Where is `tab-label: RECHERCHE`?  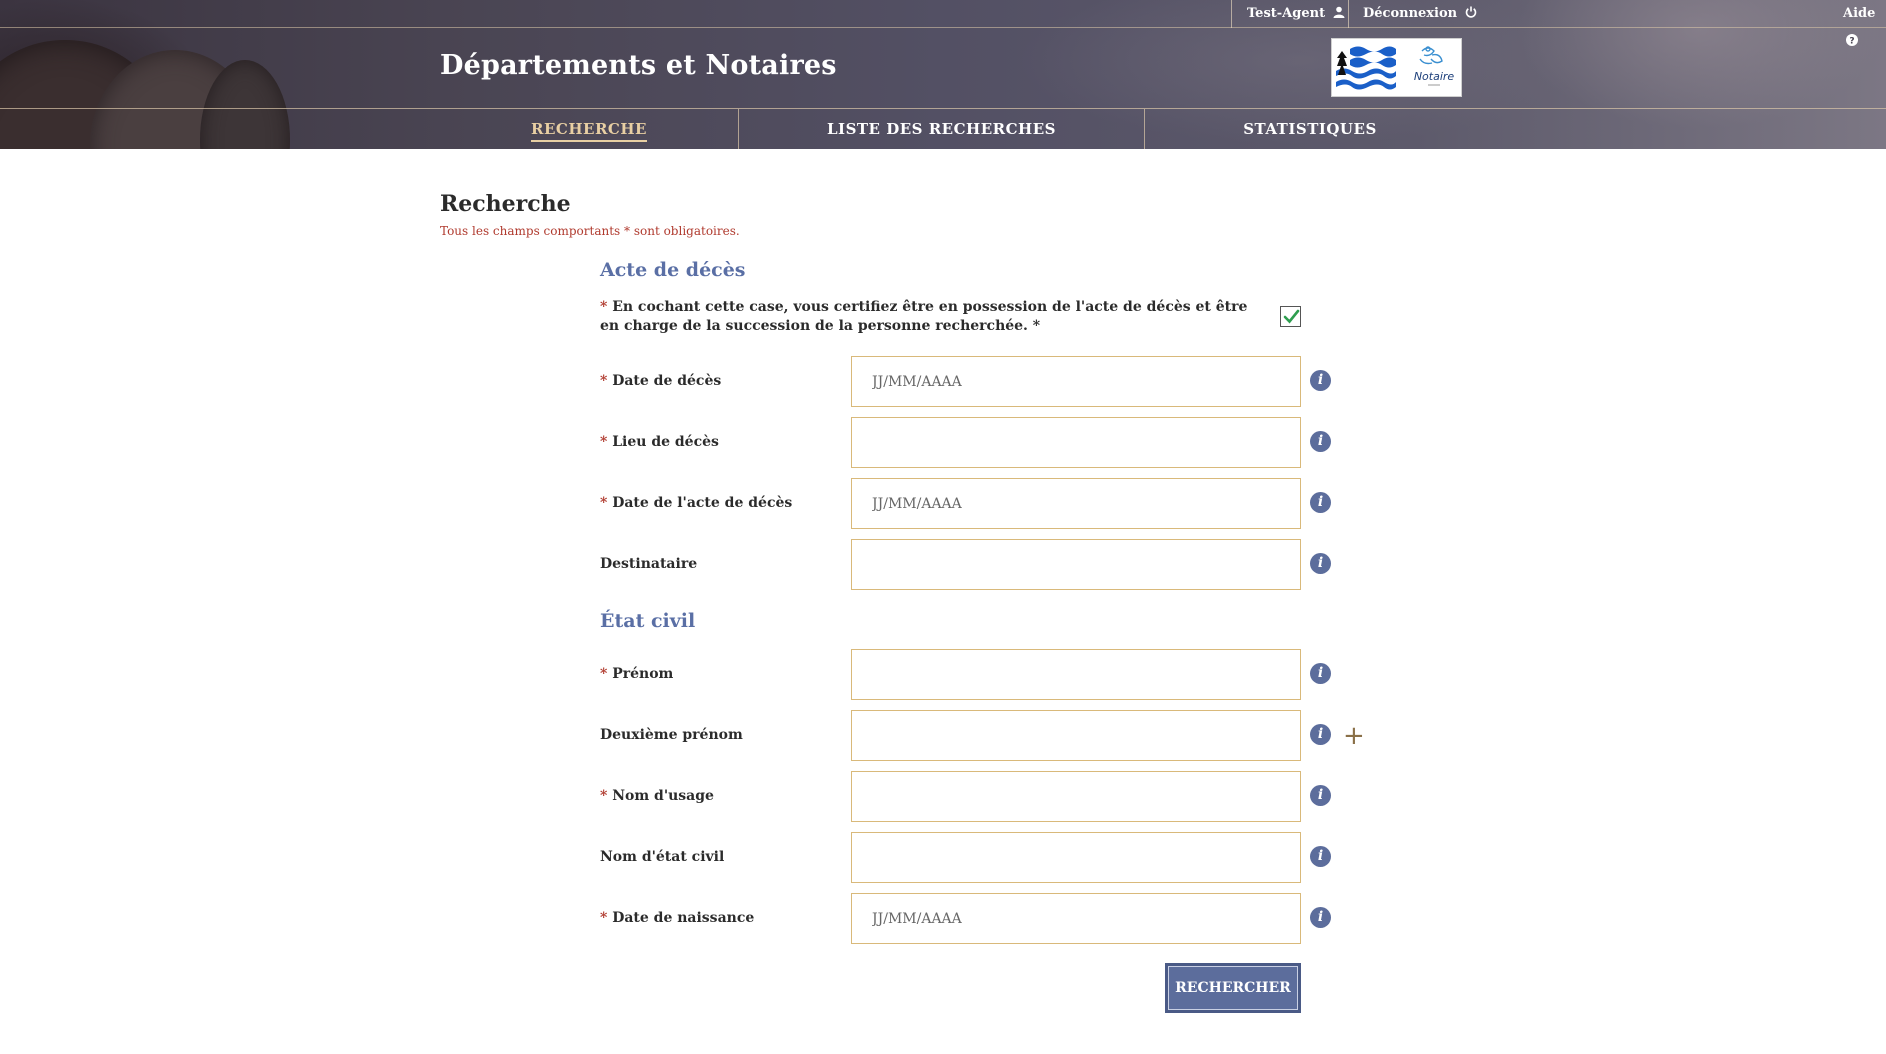
tab-label: RECHERCHE is located at coordinates (589, 131).